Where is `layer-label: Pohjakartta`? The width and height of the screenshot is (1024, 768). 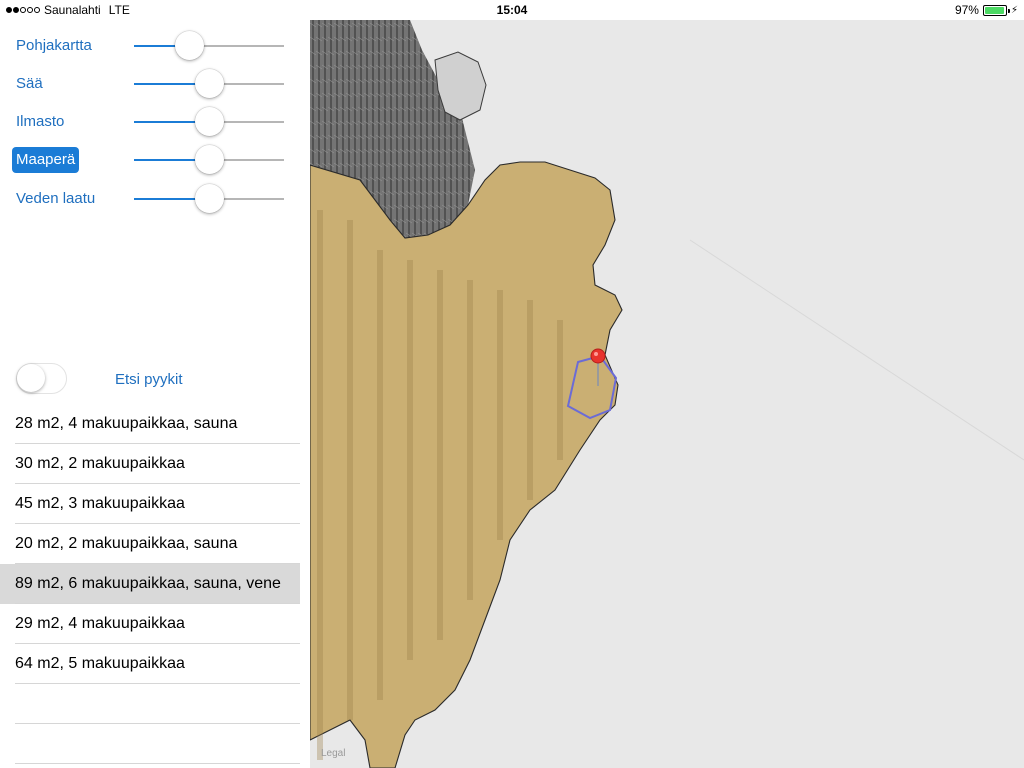 layer-label: Pohjakartta is located at coordinates (54, 46).